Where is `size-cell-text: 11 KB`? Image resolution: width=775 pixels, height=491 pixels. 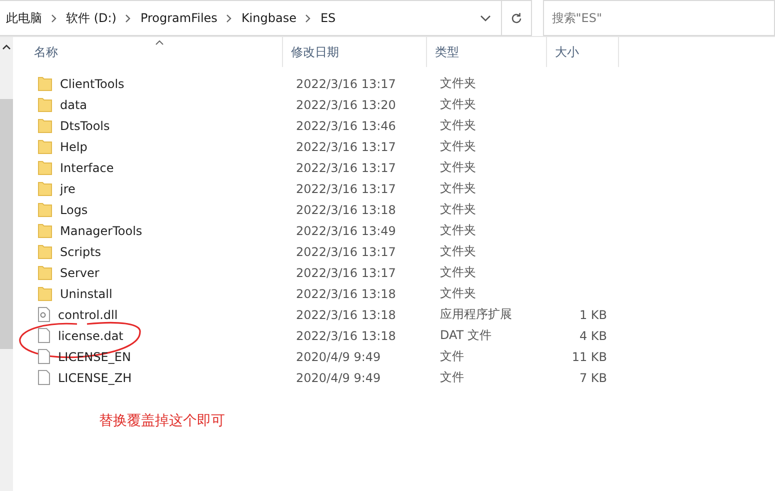
size-cell-text: 11 KB is located at coordinates (589, 357).